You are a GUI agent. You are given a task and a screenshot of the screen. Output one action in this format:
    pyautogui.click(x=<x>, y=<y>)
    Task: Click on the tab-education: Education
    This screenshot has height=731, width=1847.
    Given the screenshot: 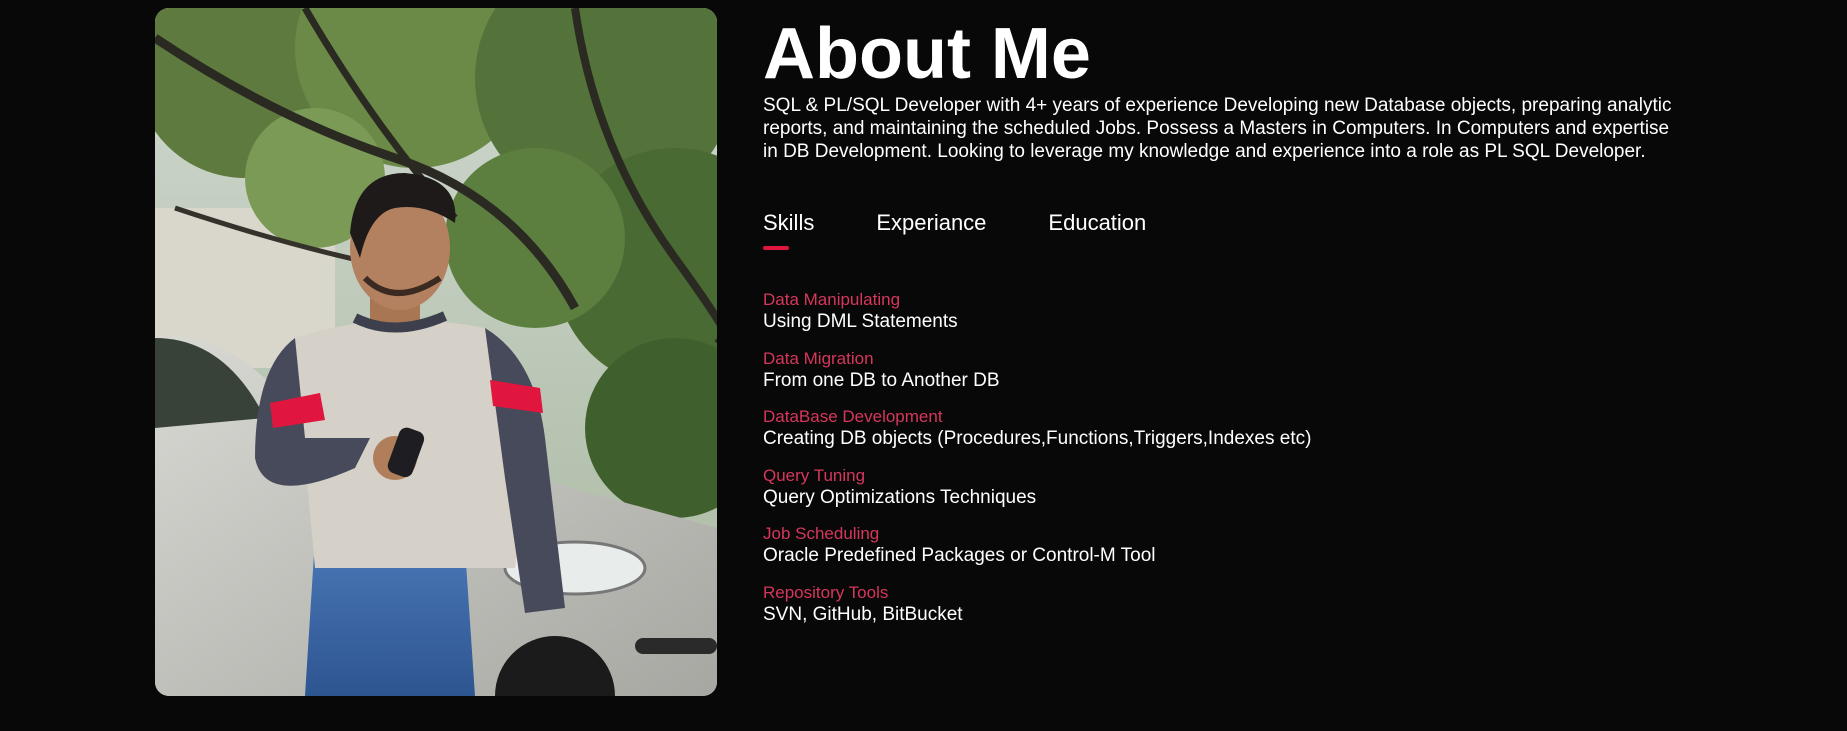 What is the action you would take?
    pyautogui.click(x=1097, y=230)
    